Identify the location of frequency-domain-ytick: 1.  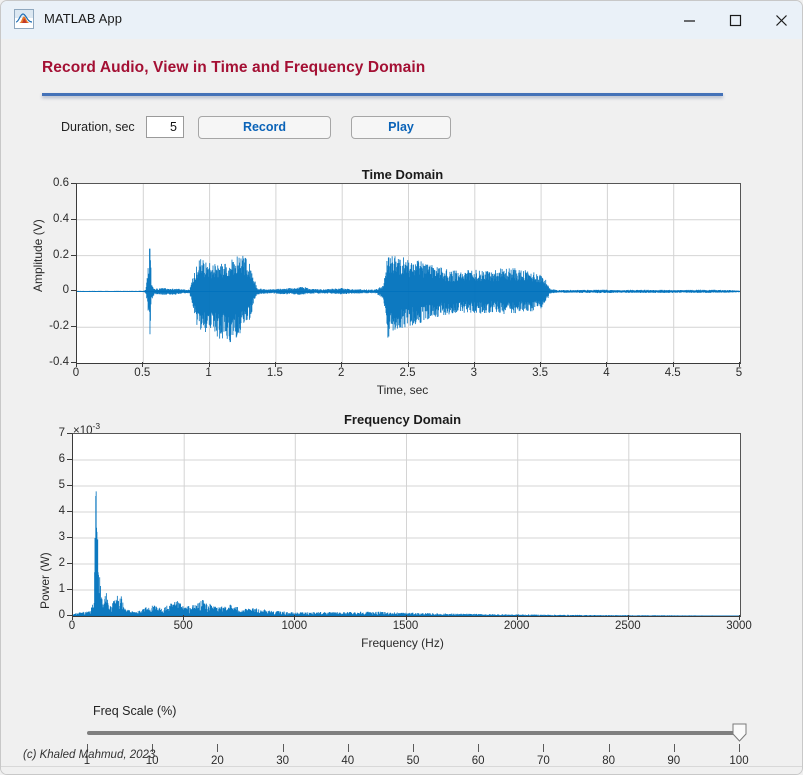
(61, 589).